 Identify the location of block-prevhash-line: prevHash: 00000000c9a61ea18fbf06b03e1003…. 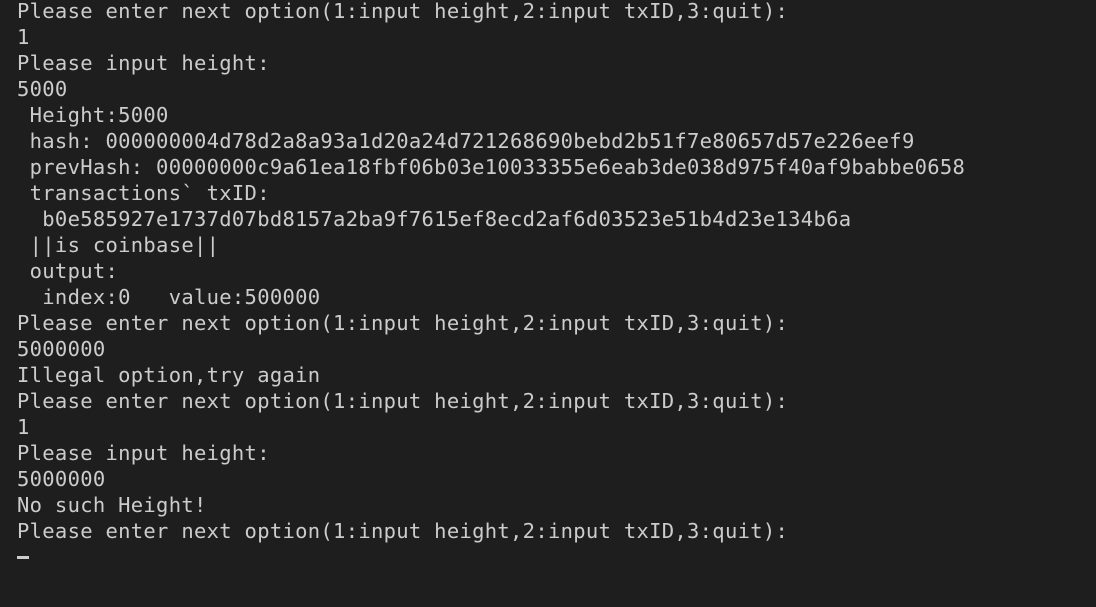
(491, 167).